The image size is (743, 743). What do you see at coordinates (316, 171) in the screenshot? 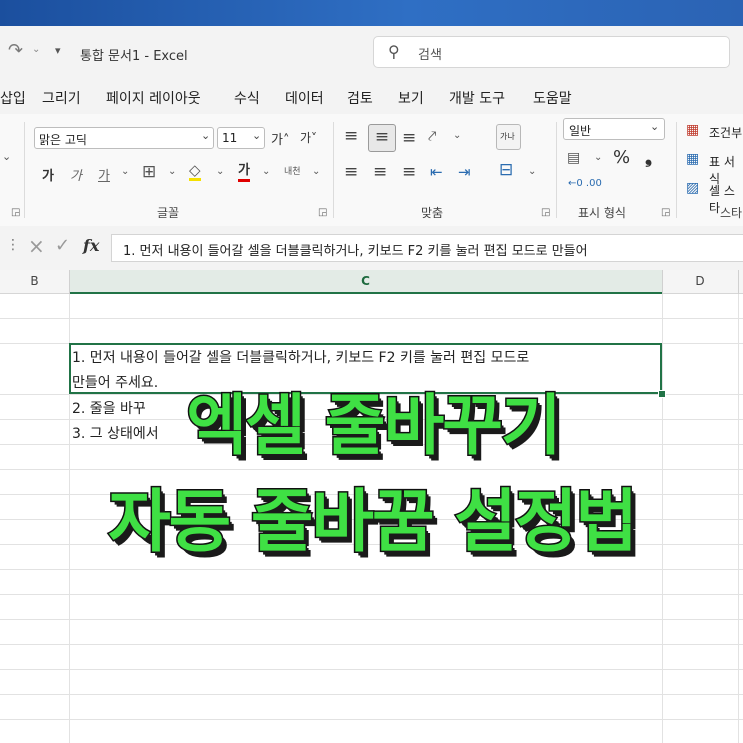
I see `phonetic-dropdown-icon: ⌄` at bounding box center [316, 171].